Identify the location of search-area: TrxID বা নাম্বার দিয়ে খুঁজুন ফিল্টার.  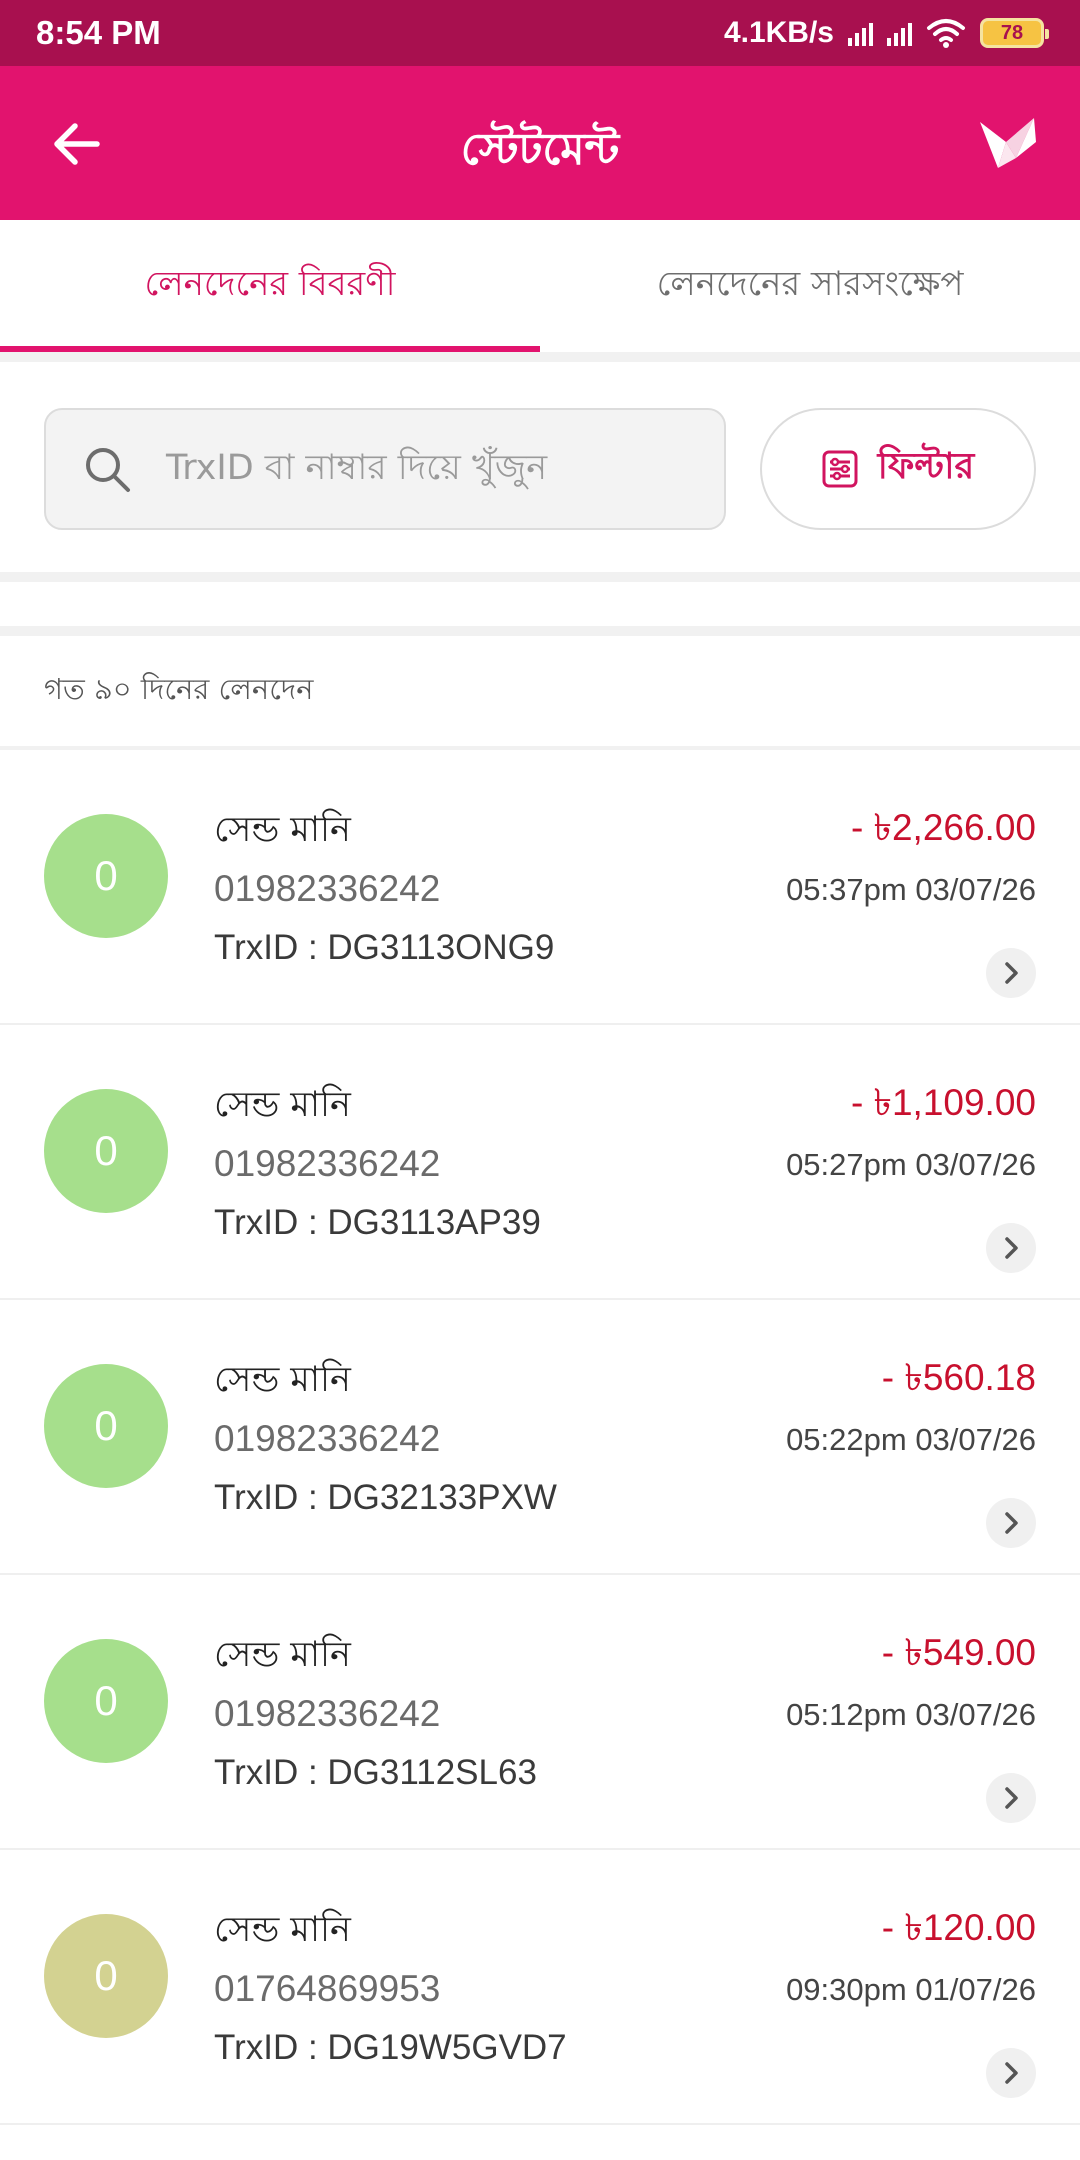
(540, 467).